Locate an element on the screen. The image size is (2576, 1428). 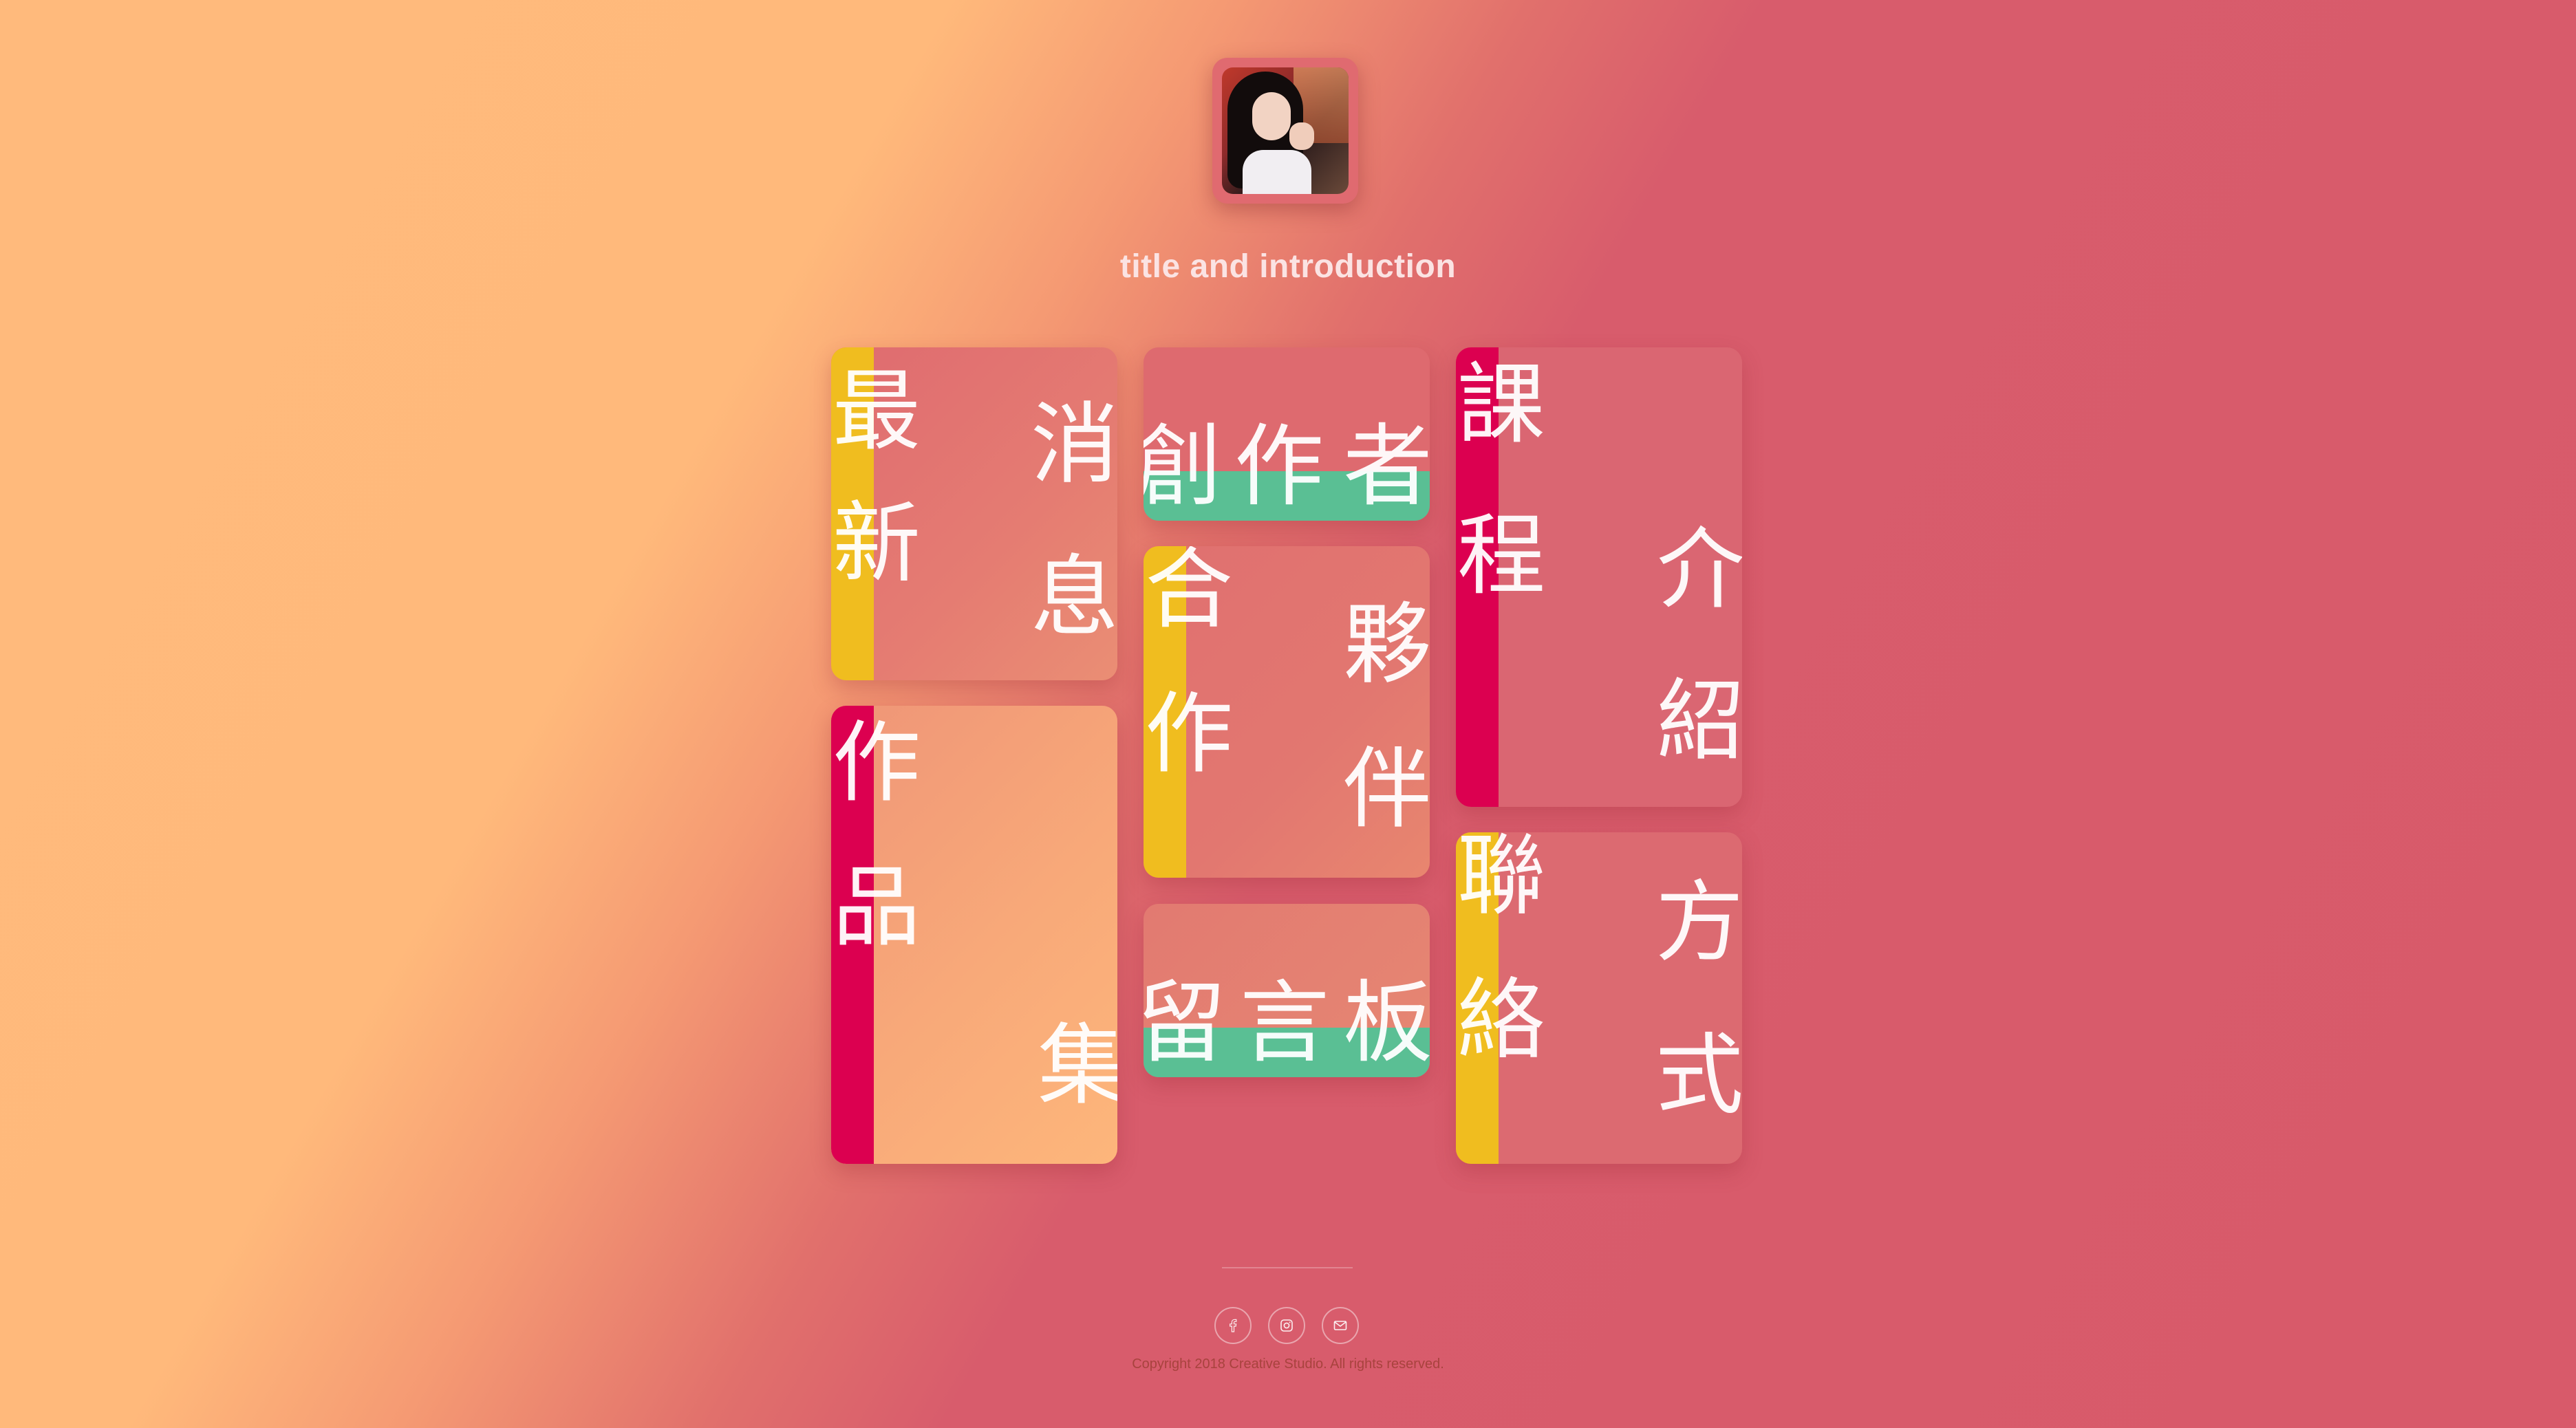
tile-char: 合 is located at coordinates (1189, 593).